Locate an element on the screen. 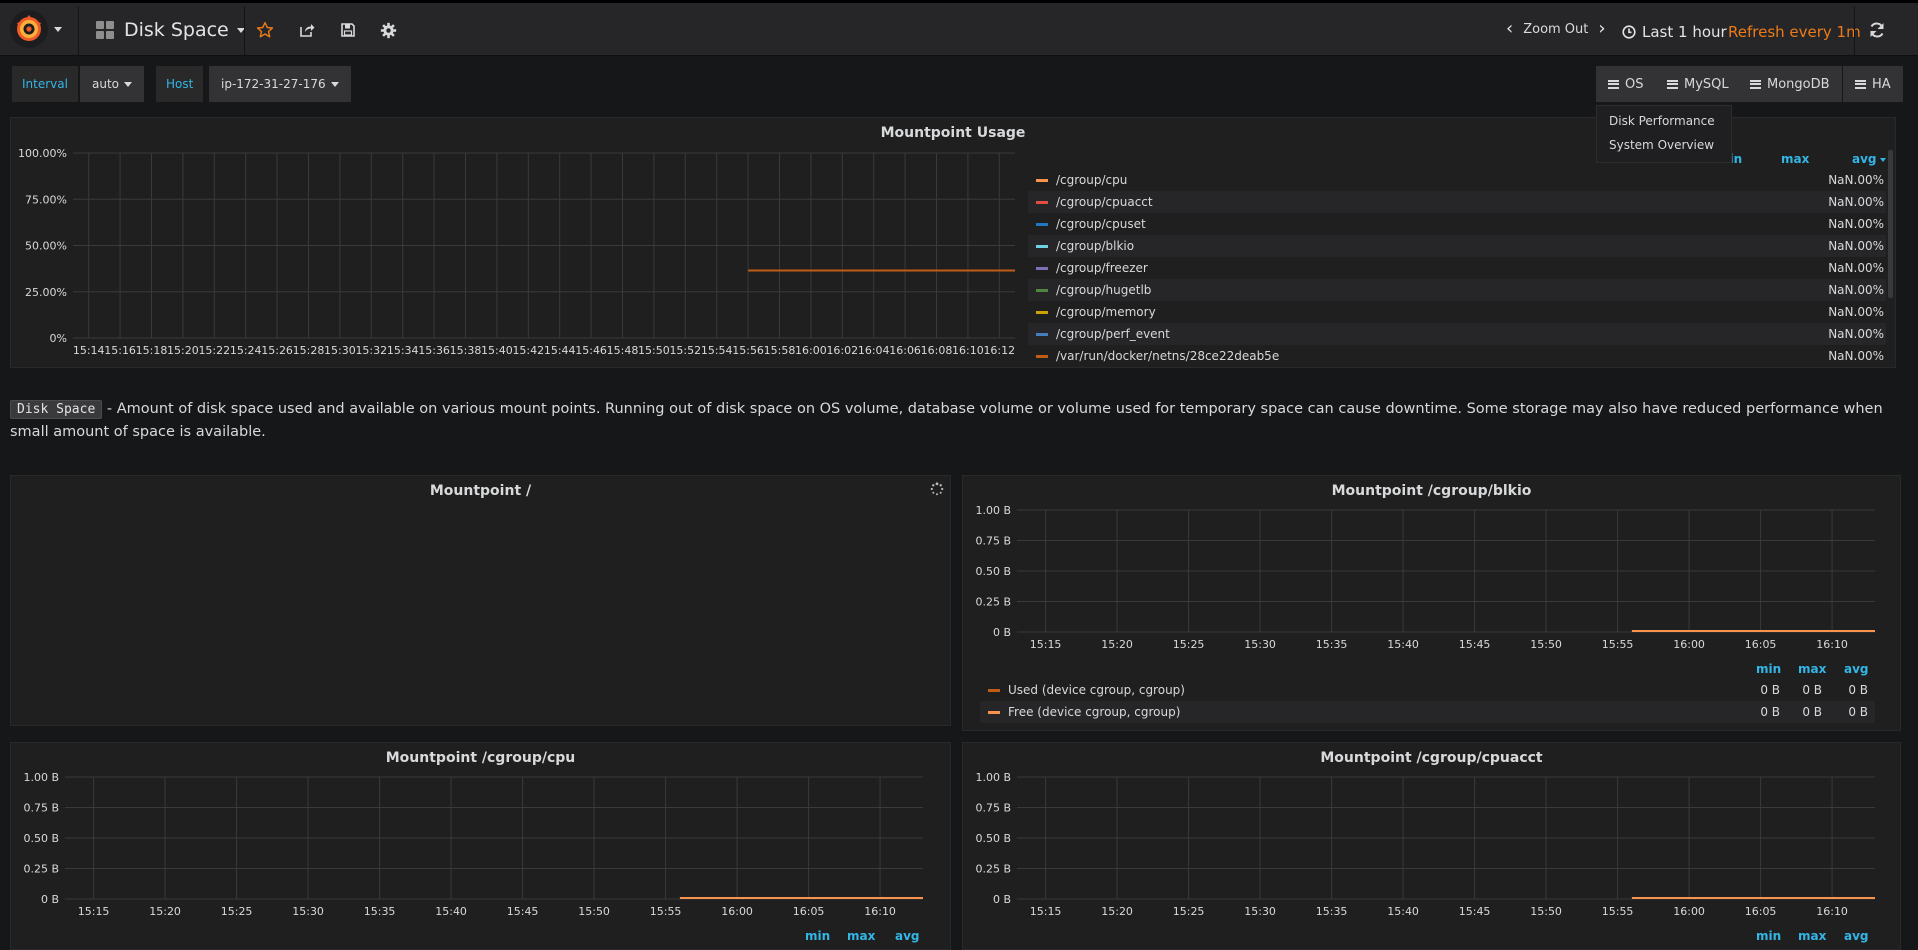 The width and height of the screenshot is (1918, 950). legend-item: /cgroup/blkio is located at coordinates (1457, 246).